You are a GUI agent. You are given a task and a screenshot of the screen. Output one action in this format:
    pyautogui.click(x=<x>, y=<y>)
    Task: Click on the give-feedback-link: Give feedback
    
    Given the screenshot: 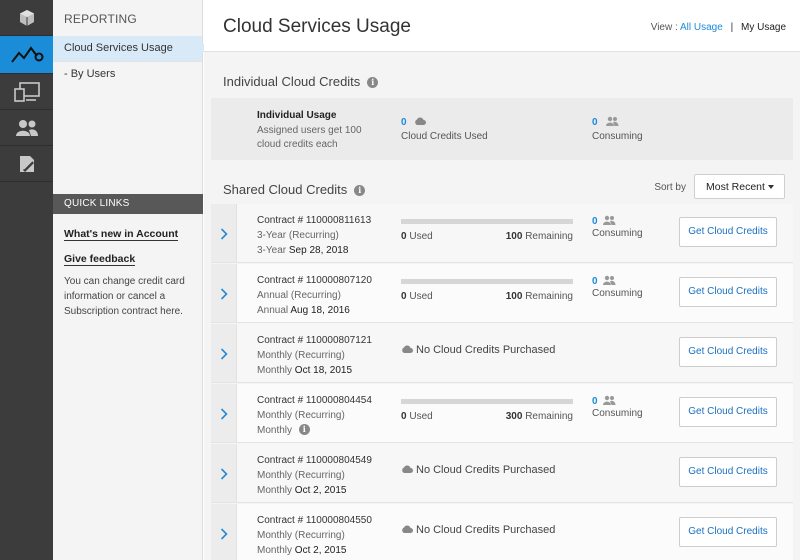 What is the action you would take?
    pyautogui.click(x=100, y=259)
    